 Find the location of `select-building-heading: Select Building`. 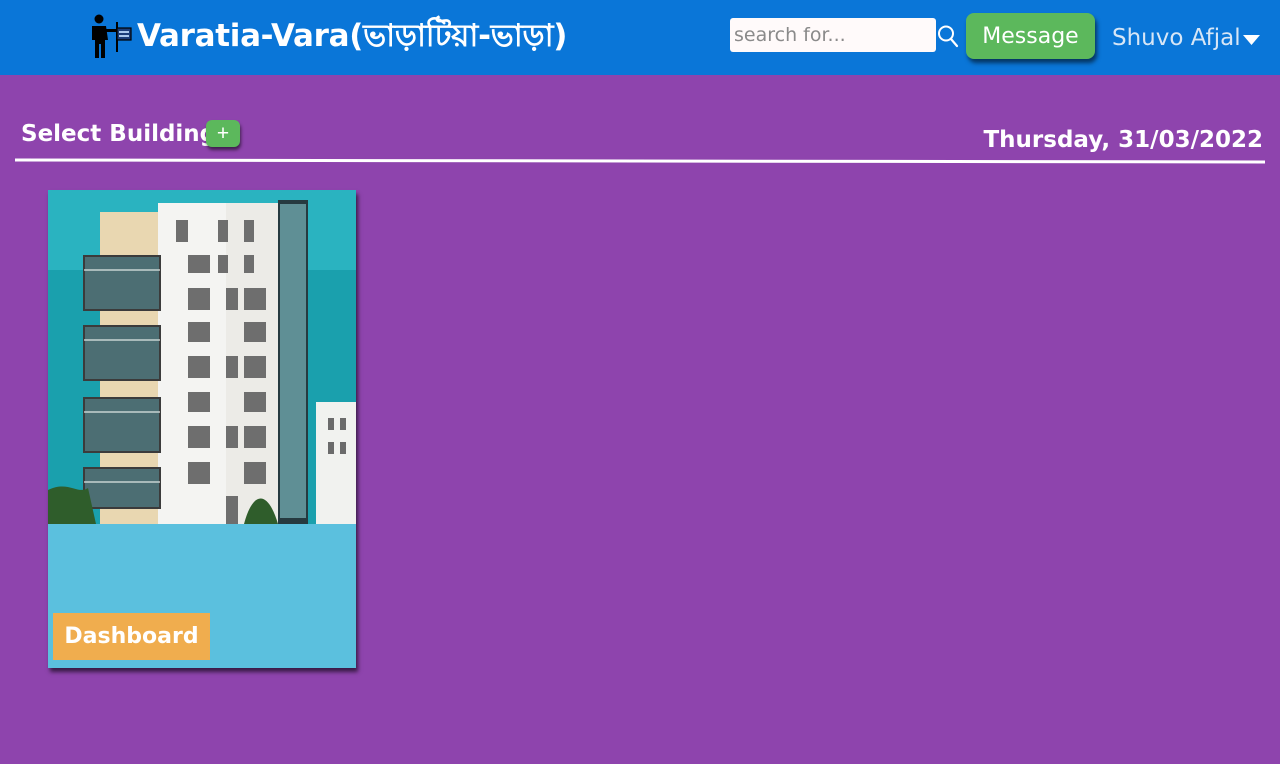

select-building-heading: Select Building is located at coordinates (119, 134).